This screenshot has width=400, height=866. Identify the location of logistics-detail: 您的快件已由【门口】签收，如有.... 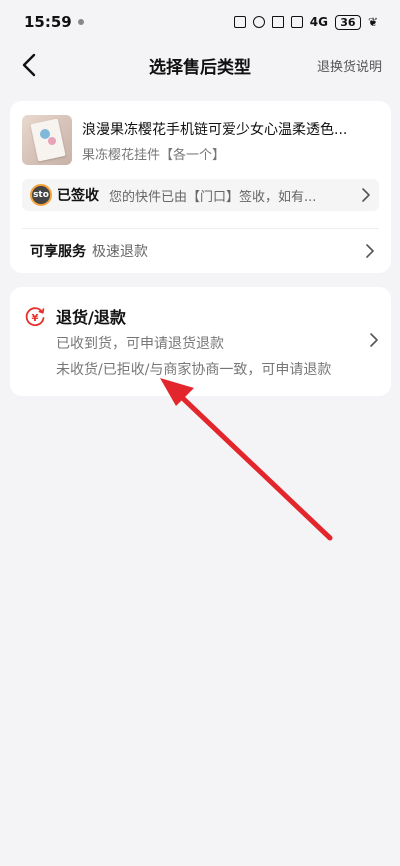
(213, 197).